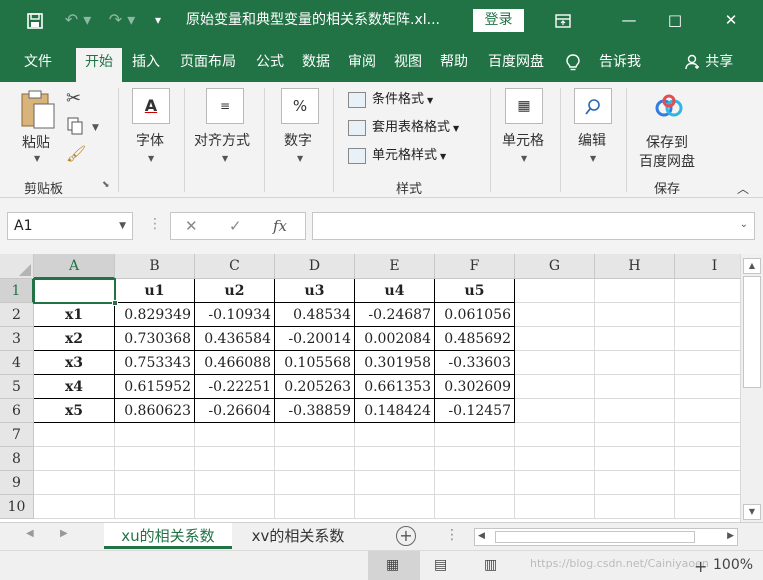  I want to click on cell-d2: 0.48534, so click(315, 315).